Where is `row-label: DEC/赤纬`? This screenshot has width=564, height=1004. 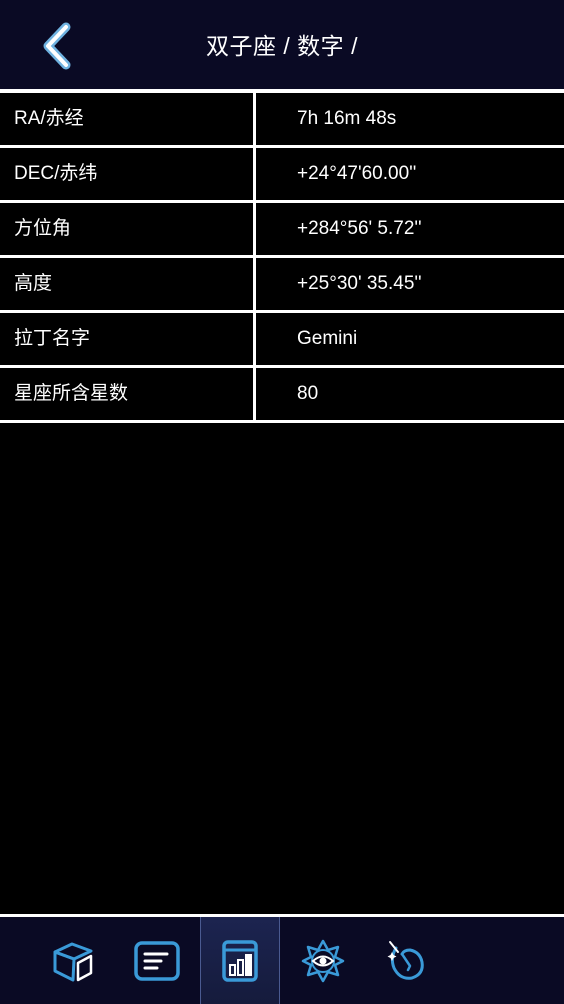
row-label: DEC/赤纬 is located at coordinates (128, 174).